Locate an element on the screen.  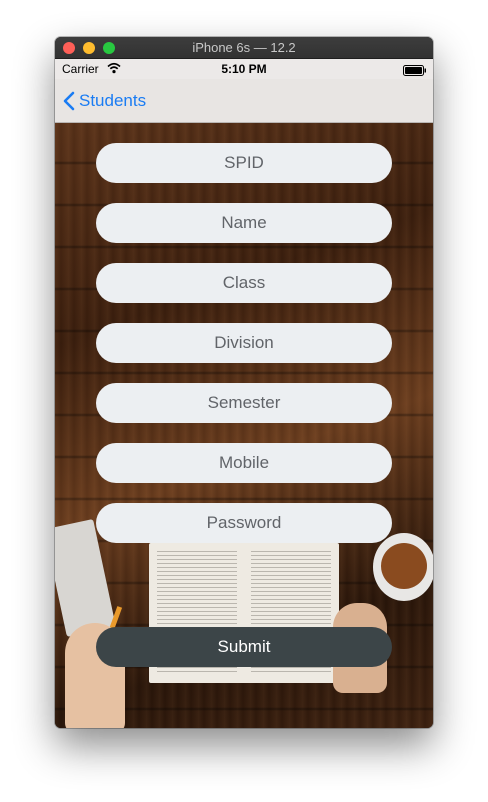
back-button: Students is located at coordinates (104, 101).